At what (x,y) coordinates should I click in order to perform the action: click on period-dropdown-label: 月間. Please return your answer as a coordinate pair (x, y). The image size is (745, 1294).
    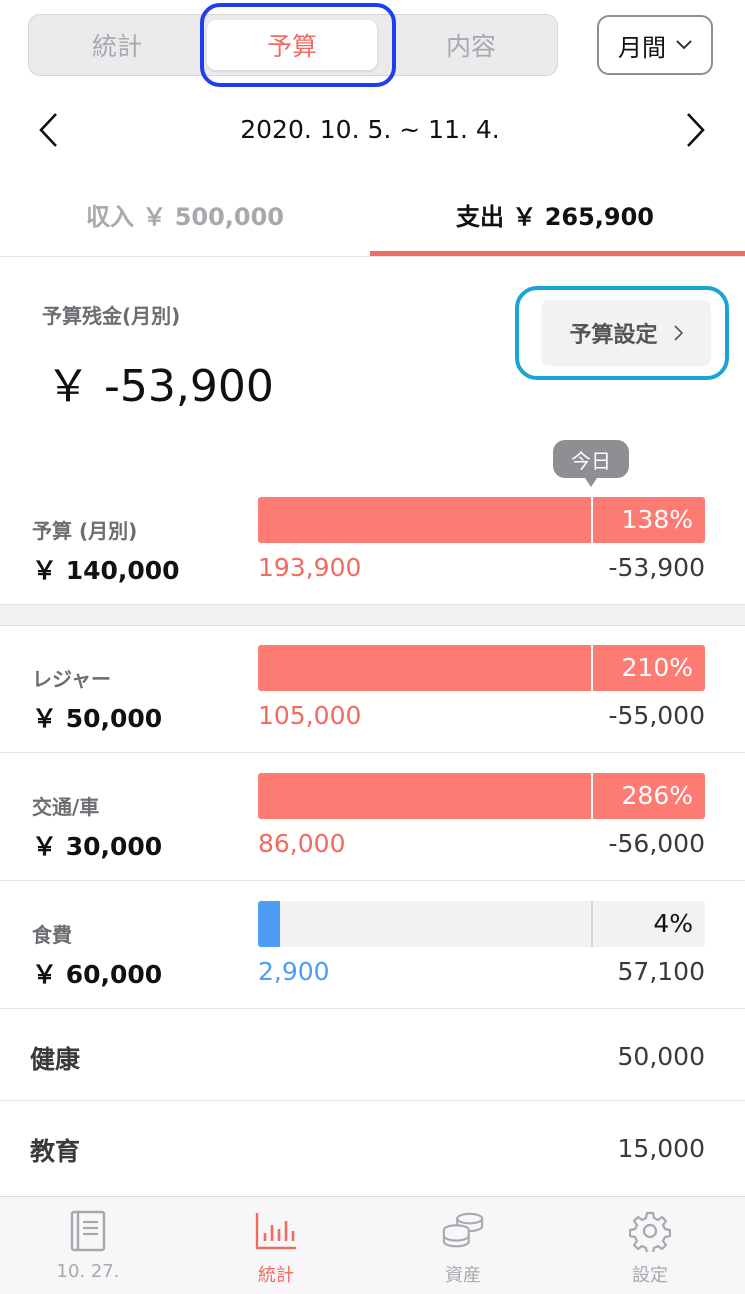
    Looking at the image, I should click on (642, 47).